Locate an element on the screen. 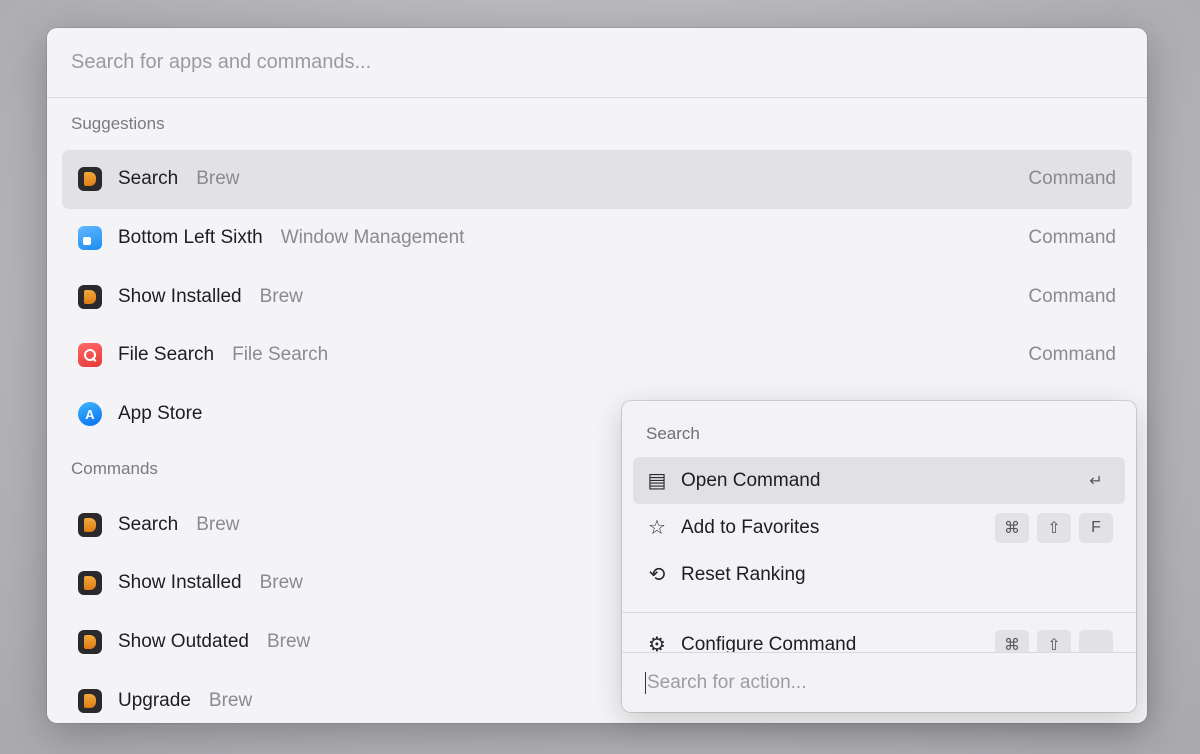 The image size is (1200, 754). return-key: ↵ is located at coordinates (1096, 480).